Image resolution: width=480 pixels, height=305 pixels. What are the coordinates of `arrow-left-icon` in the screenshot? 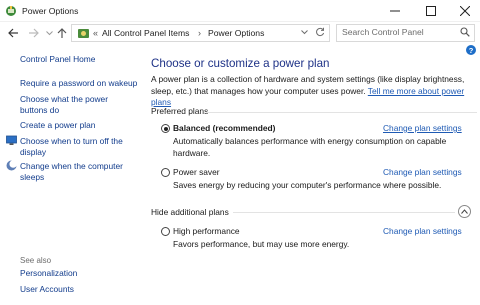 It's located at (12, 33).